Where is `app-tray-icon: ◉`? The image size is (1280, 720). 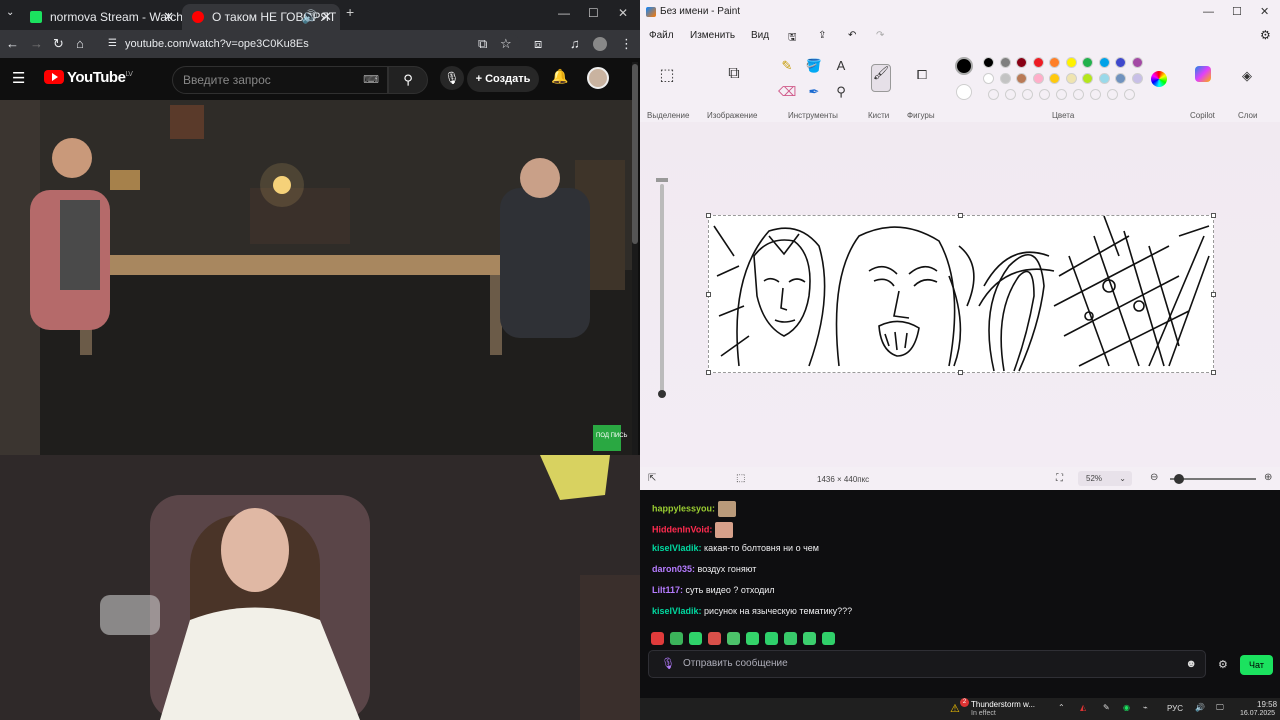 app-tray-icon: ◉ is located at coordinates (1126, 707).